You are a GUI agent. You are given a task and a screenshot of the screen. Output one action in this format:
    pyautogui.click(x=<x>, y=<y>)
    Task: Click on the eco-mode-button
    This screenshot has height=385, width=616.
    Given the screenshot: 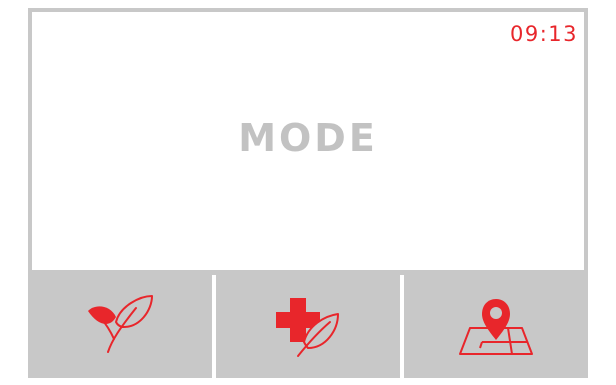 What is the action you would take?
    pyautogui.click(x=120, y=324)
    